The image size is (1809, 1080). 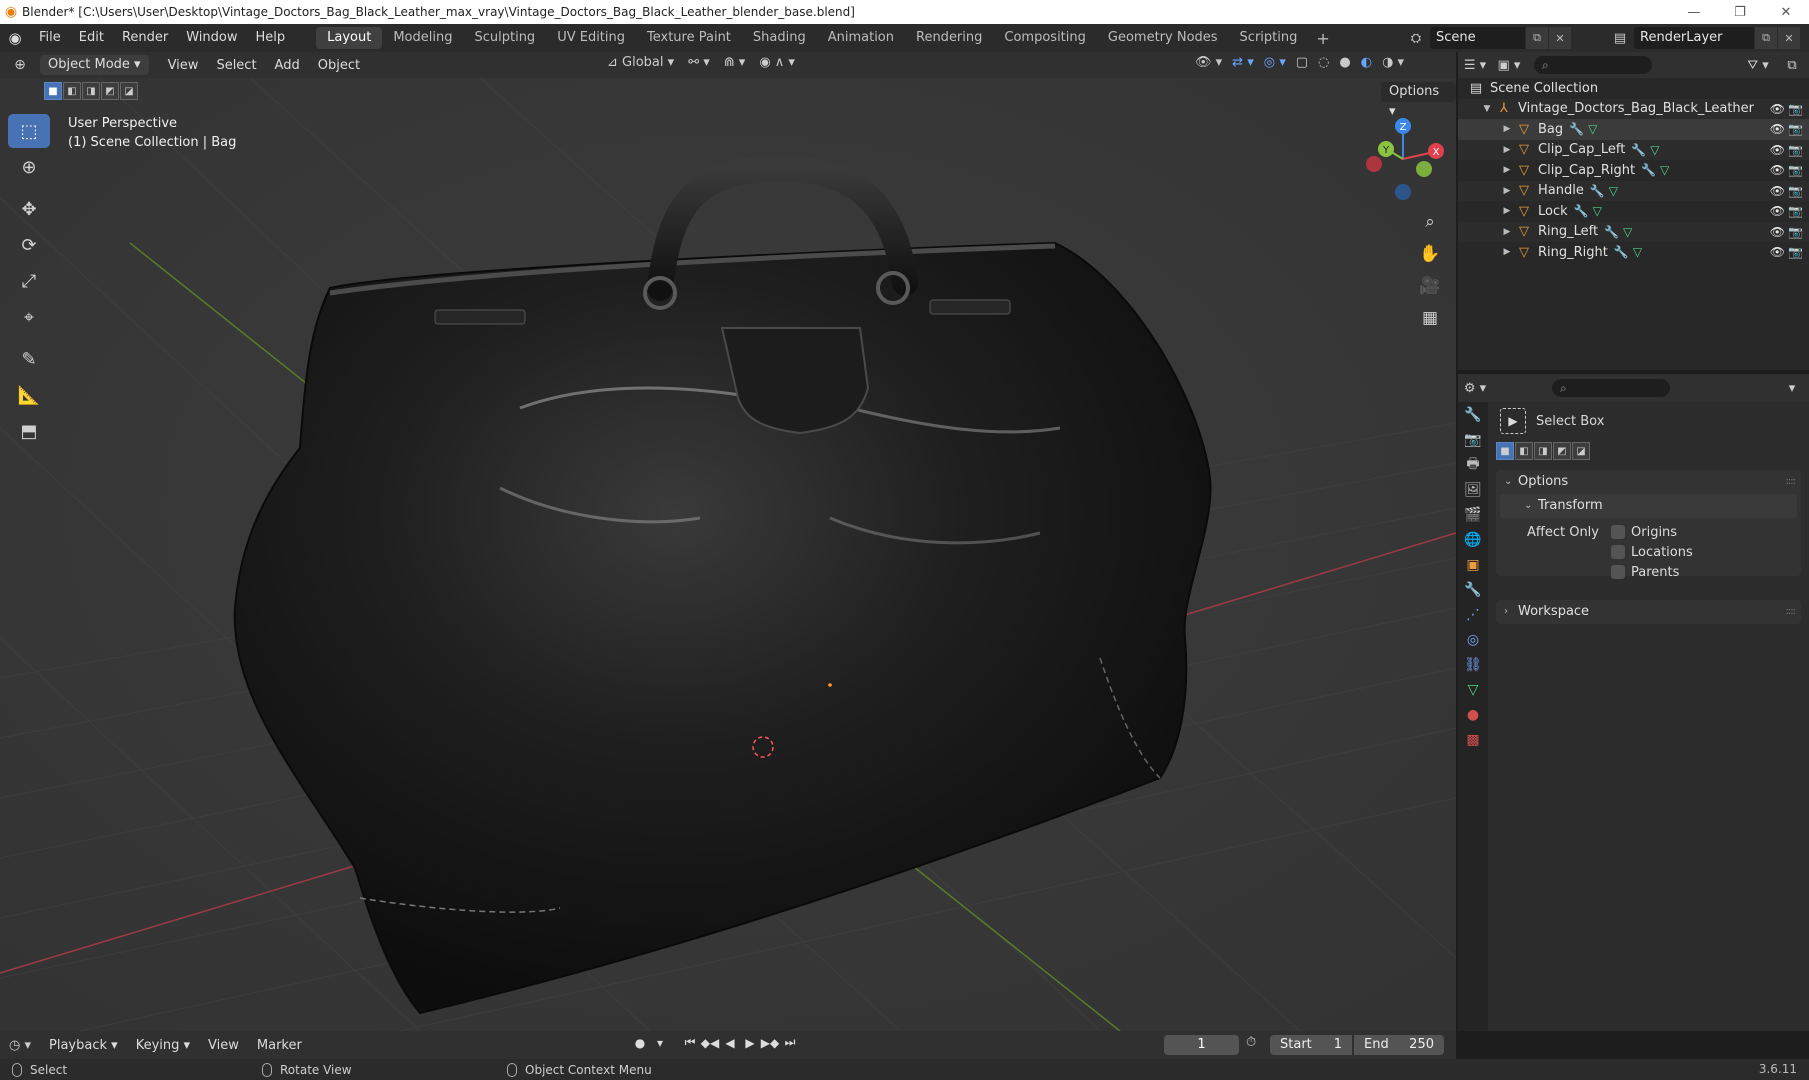 I want to click on workspace-tab-rendering: Rendering, so click(x=949, y=38).